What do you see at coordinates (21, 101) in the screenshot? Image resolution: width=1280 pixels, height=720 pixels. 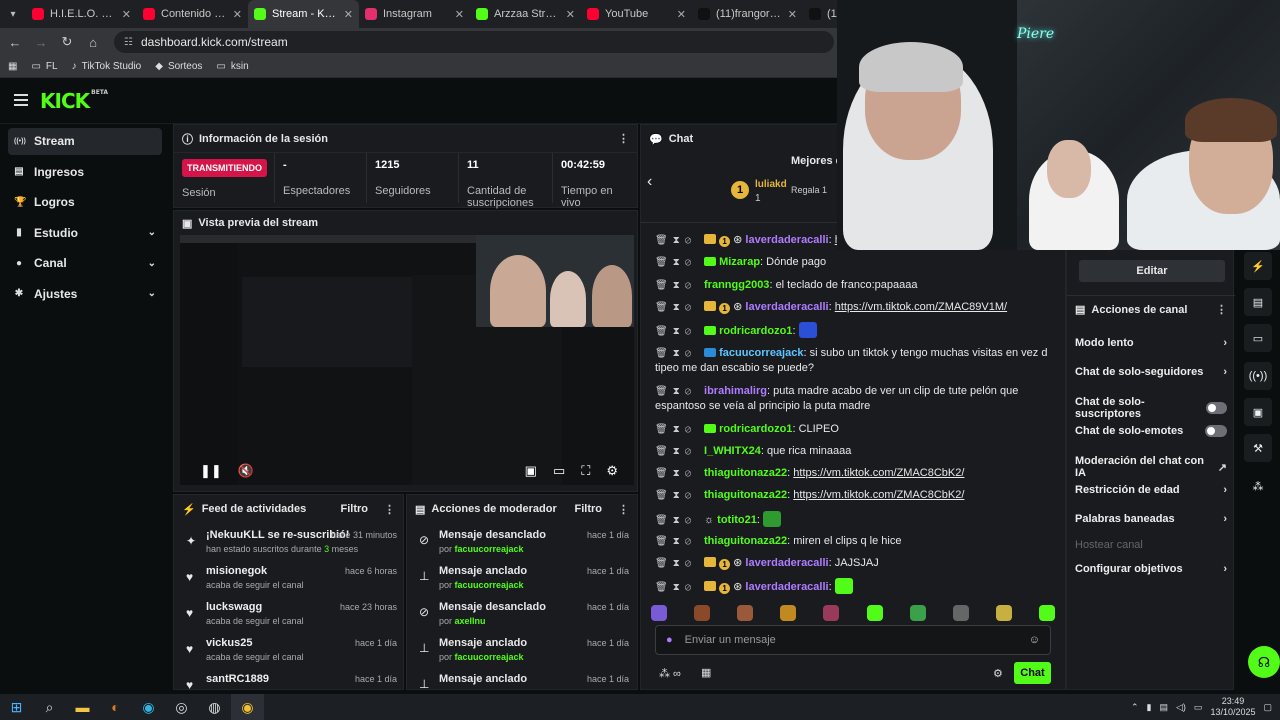 I see `menu-icon` at bounding box center [21, 101].